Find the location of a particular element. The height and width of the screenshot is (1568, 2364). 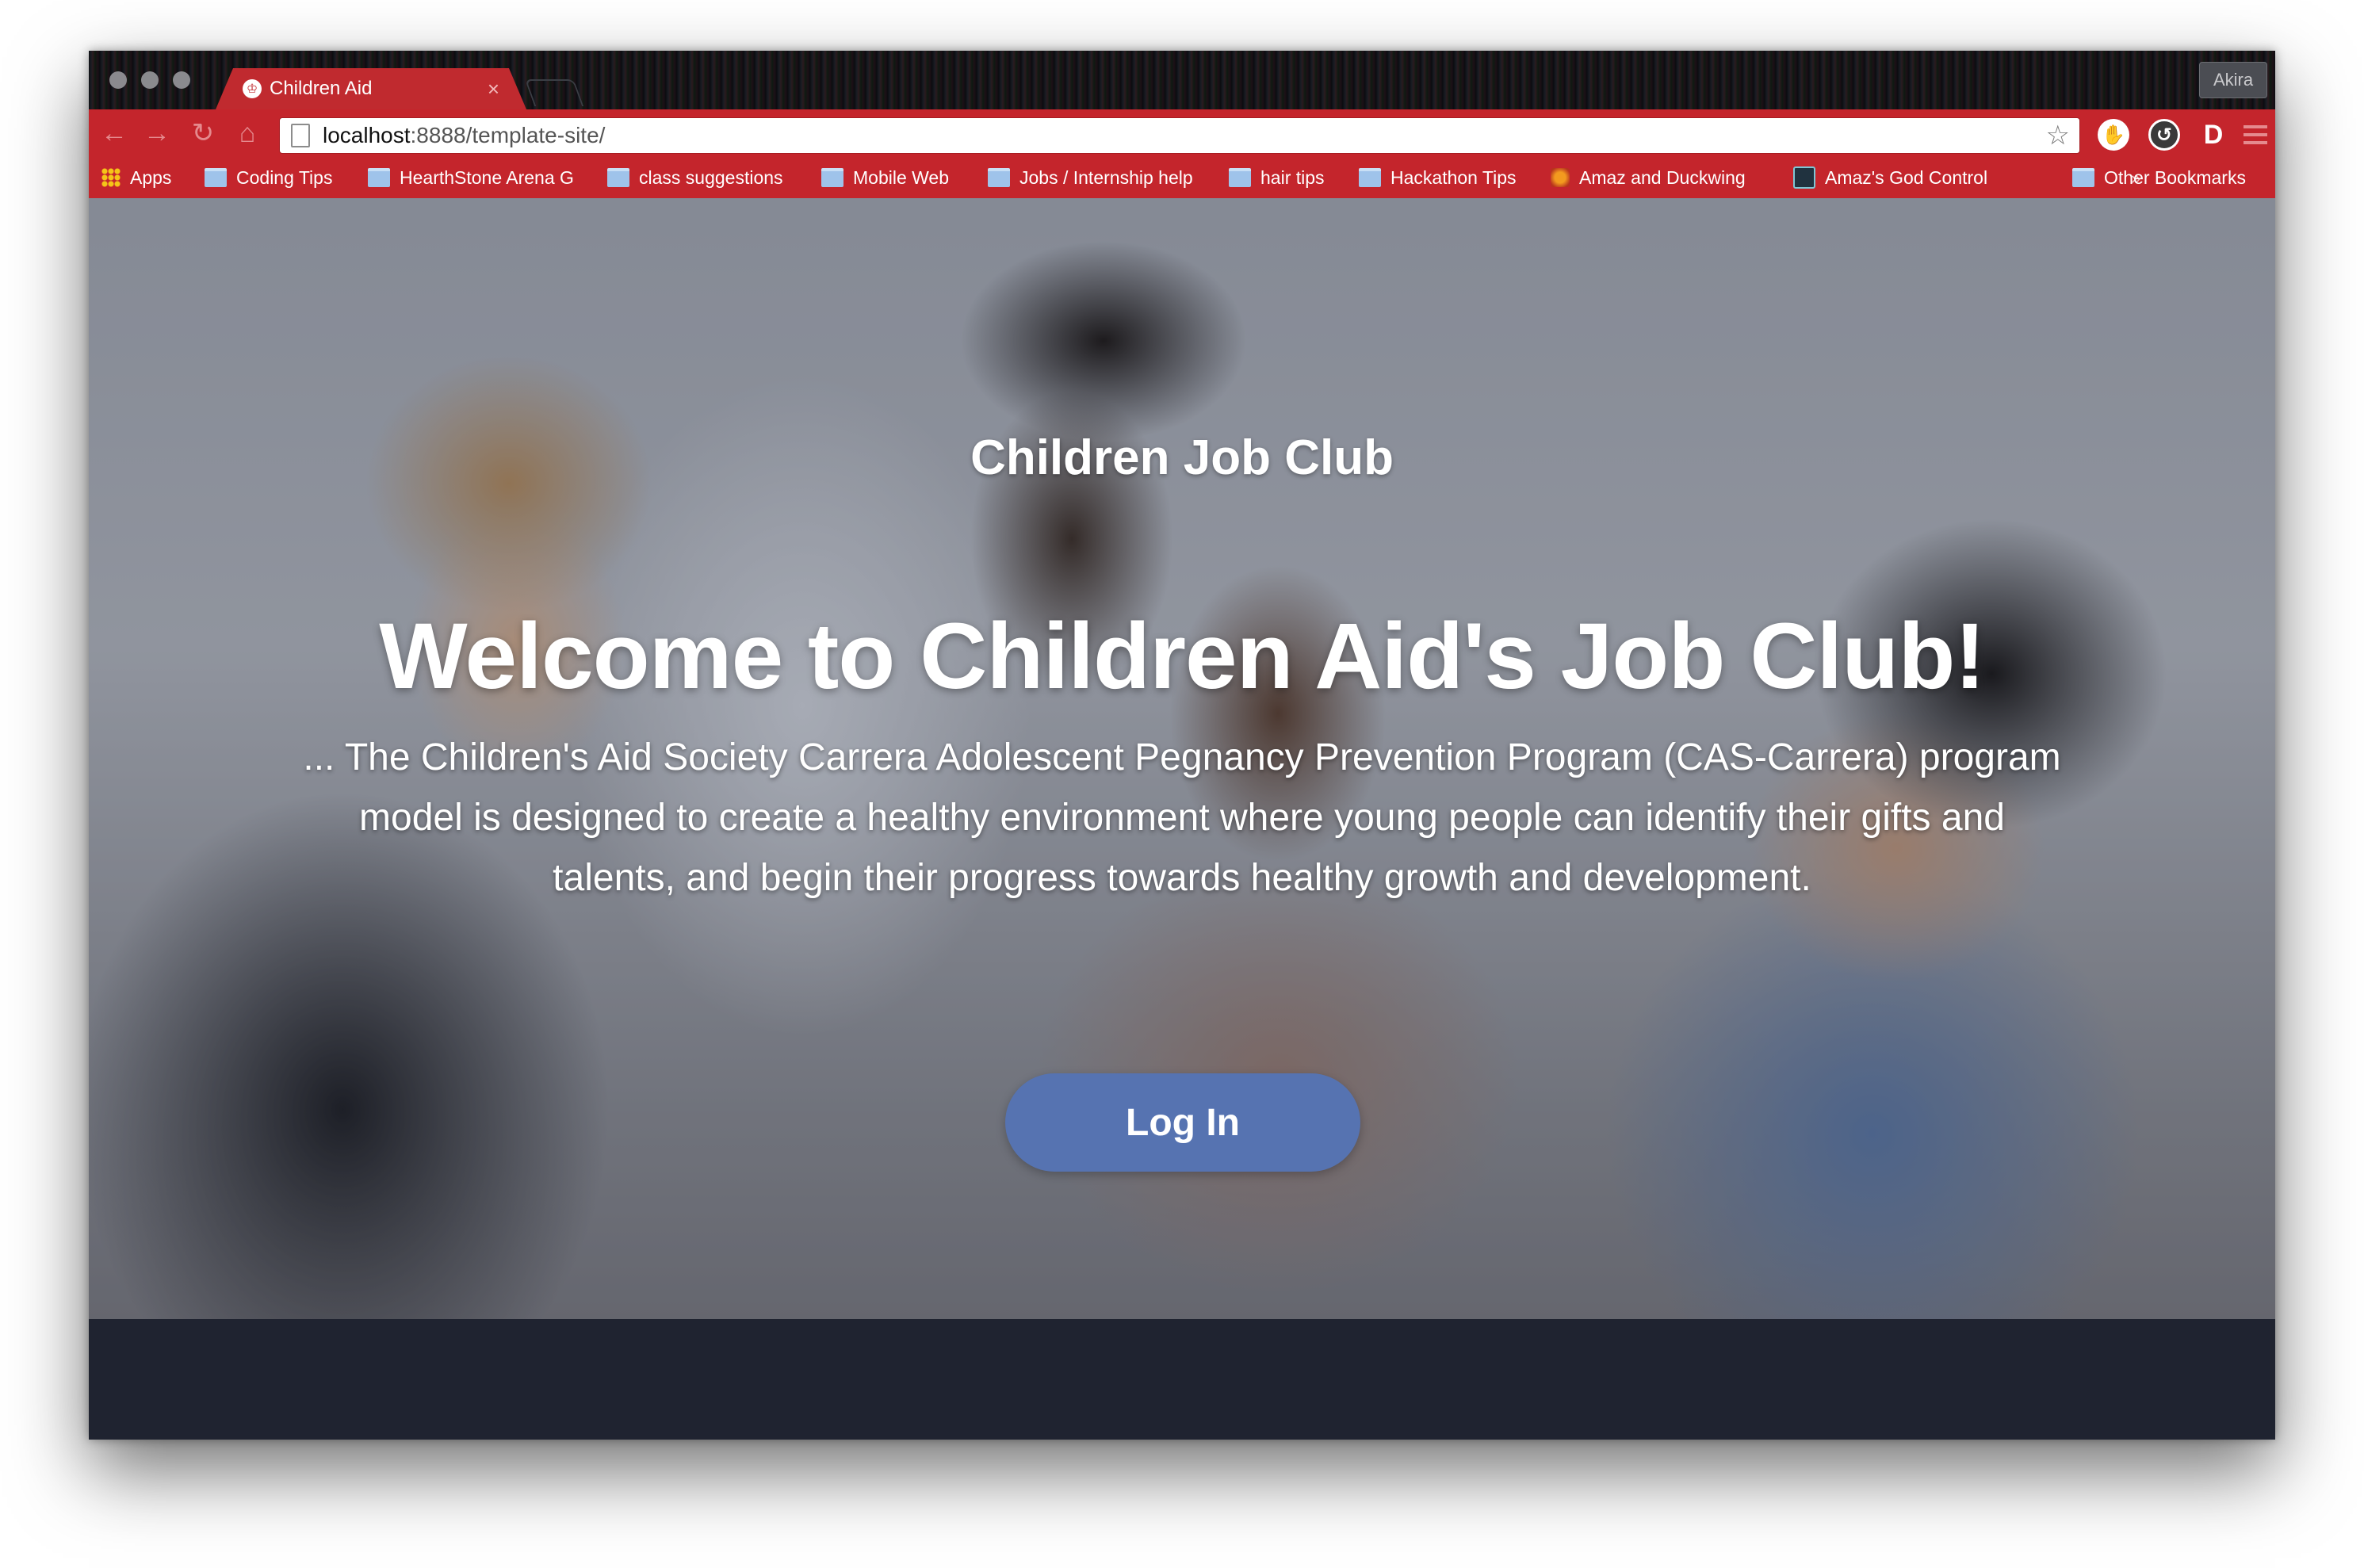

site-title: Children Job Club is located at coordinates (1182, 458).